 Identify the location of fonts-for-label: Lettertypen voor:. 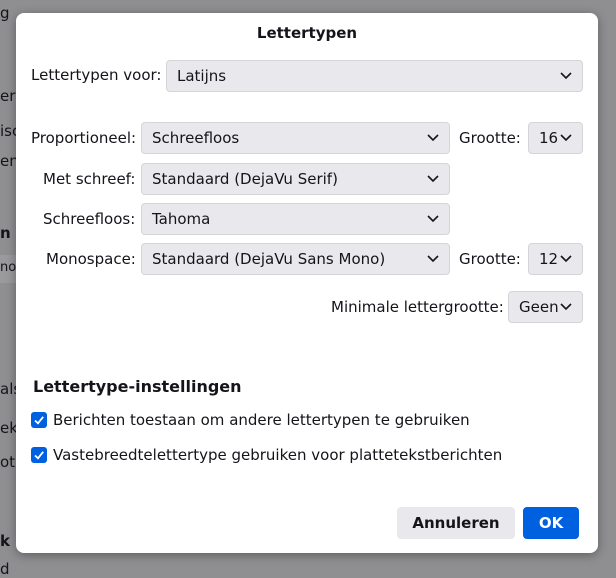
(96, 75).